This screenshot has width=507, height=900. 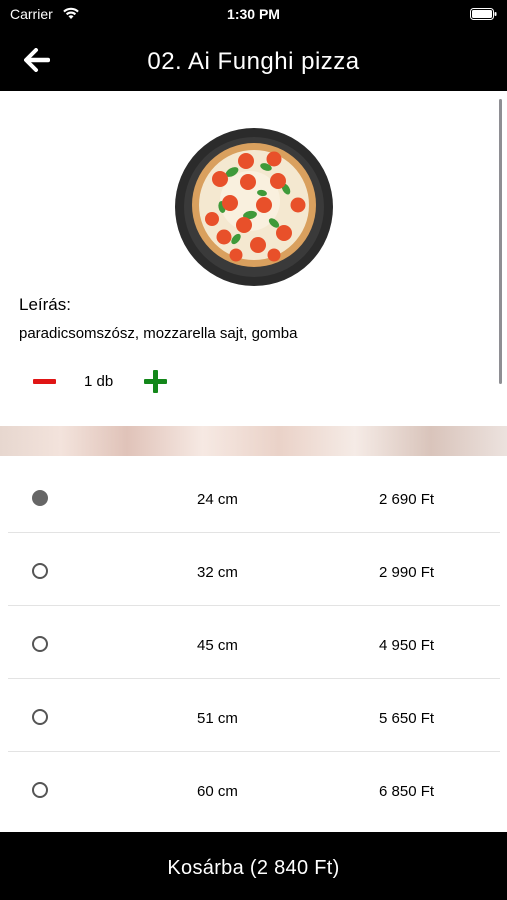 I want to click on size-option-60: 60 cm 6 850 Ft, so click(x=254, y=788).